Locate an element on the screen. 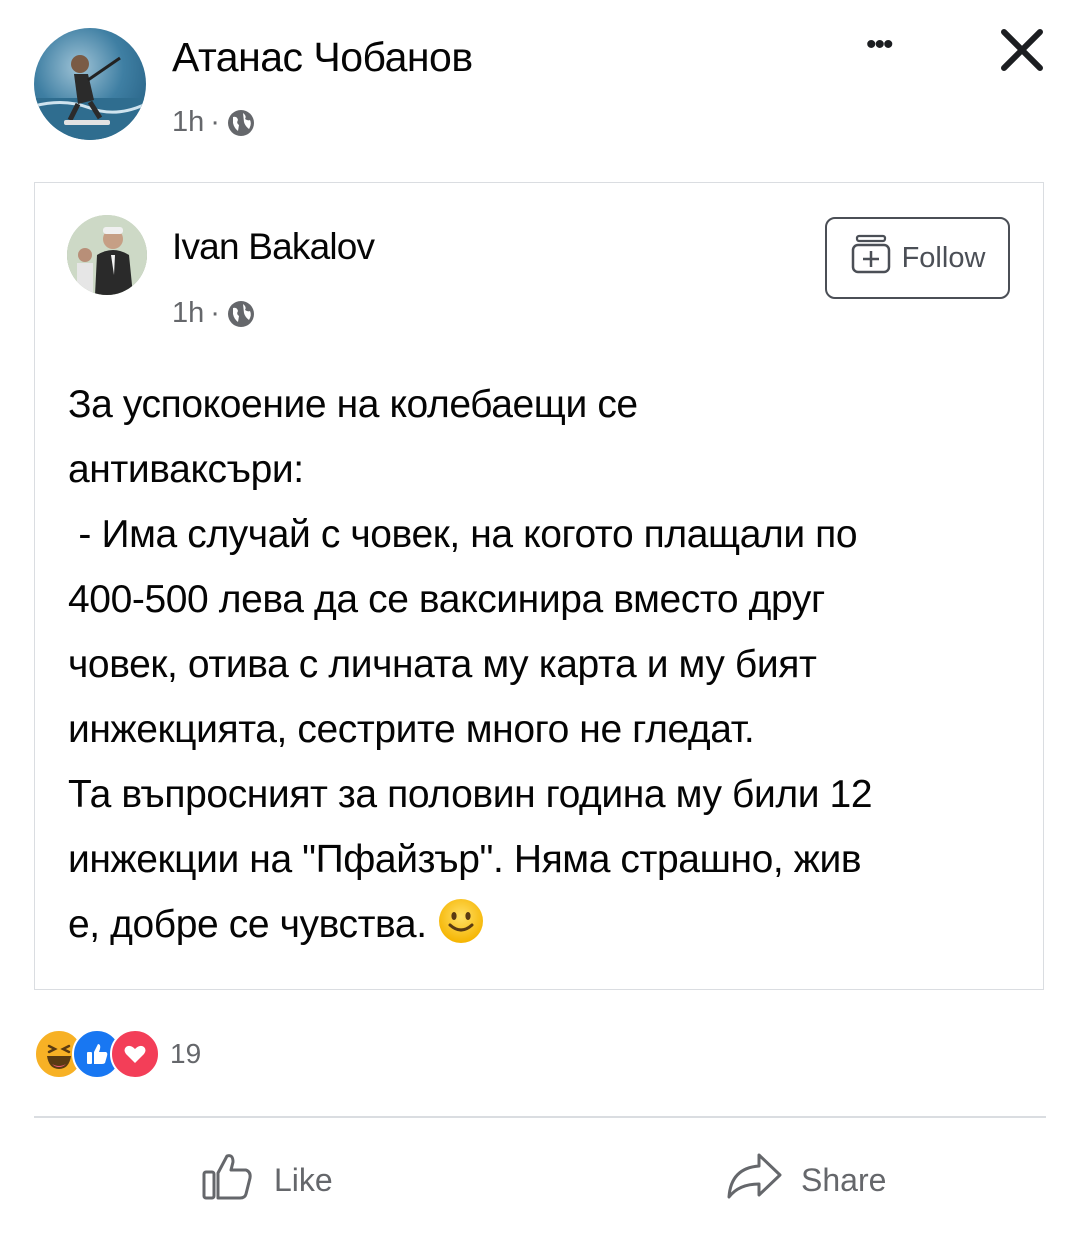  follow-label: Follow is located at coordinates (943, 257).